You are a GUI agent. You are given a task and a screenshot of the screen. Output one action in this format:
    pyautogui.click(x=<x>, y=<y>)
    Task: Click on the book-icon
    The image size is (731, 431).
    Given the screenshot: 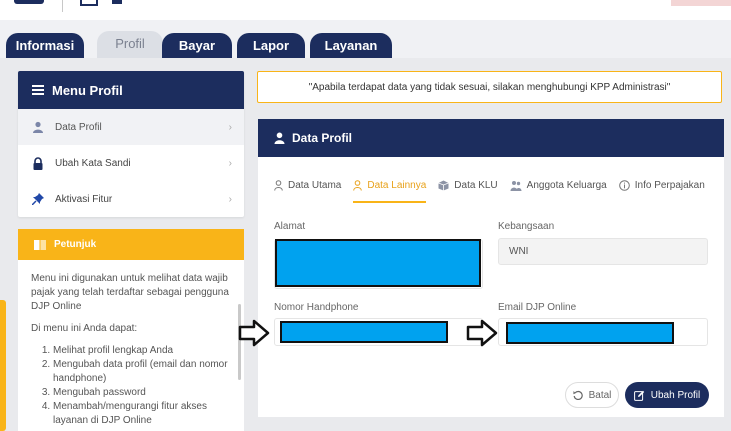 What is the action you would take?
    pyautogui.click(x=40, y=244)
    